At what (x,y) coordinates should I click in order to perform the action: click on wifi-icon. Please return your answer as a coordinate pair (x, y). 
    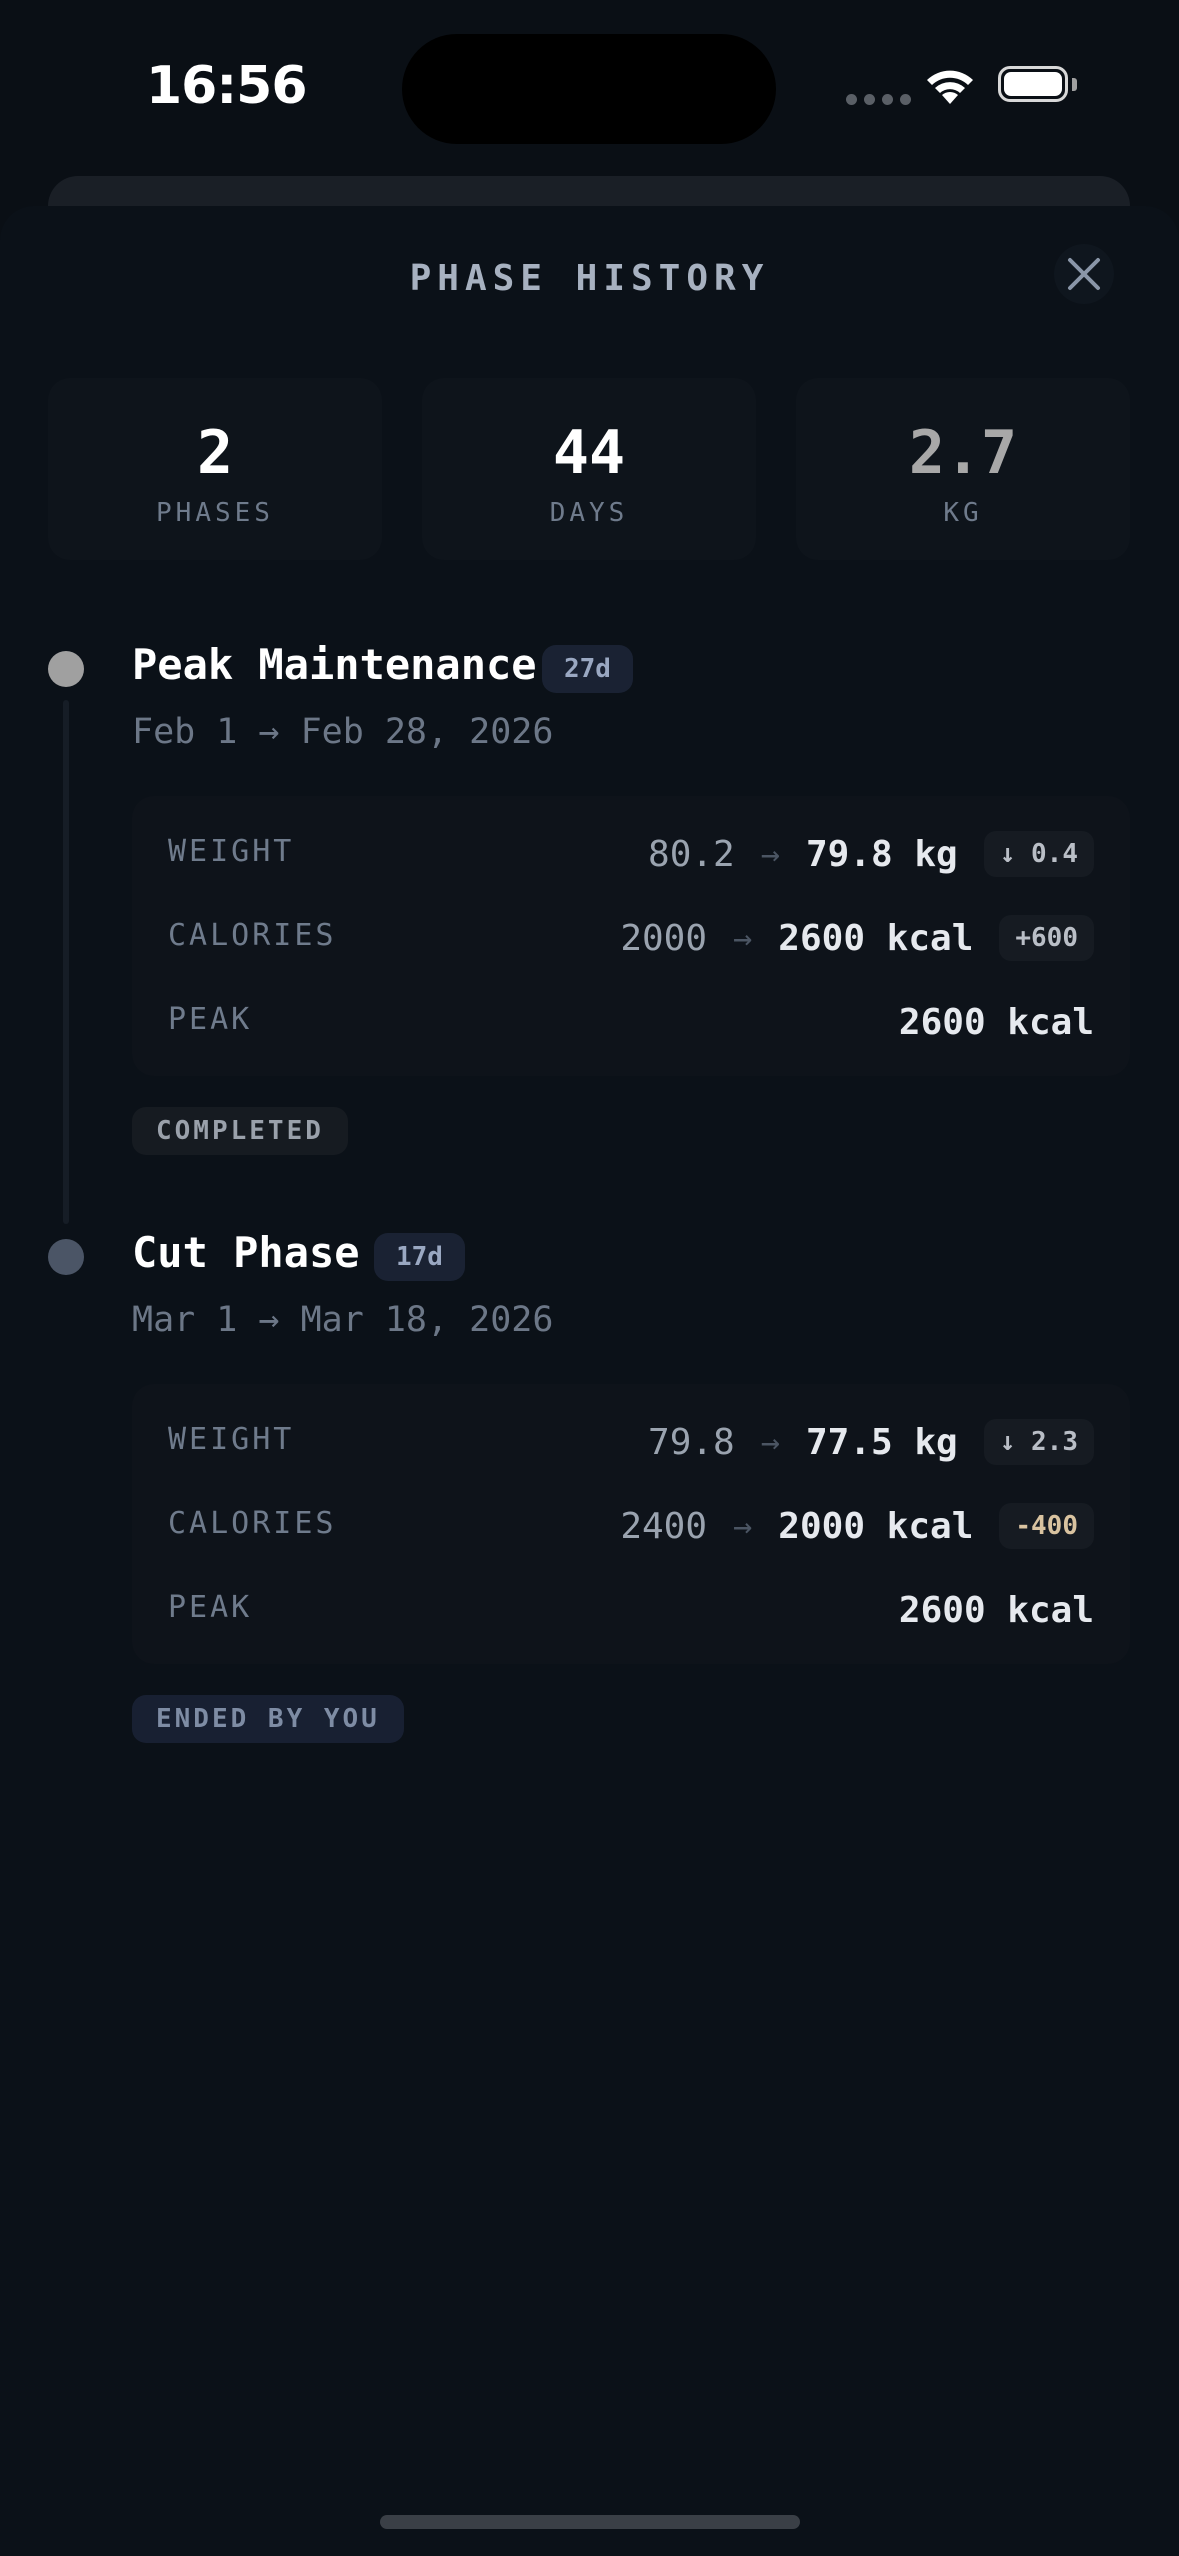
    Looking at the image, I should click on (950, 87).